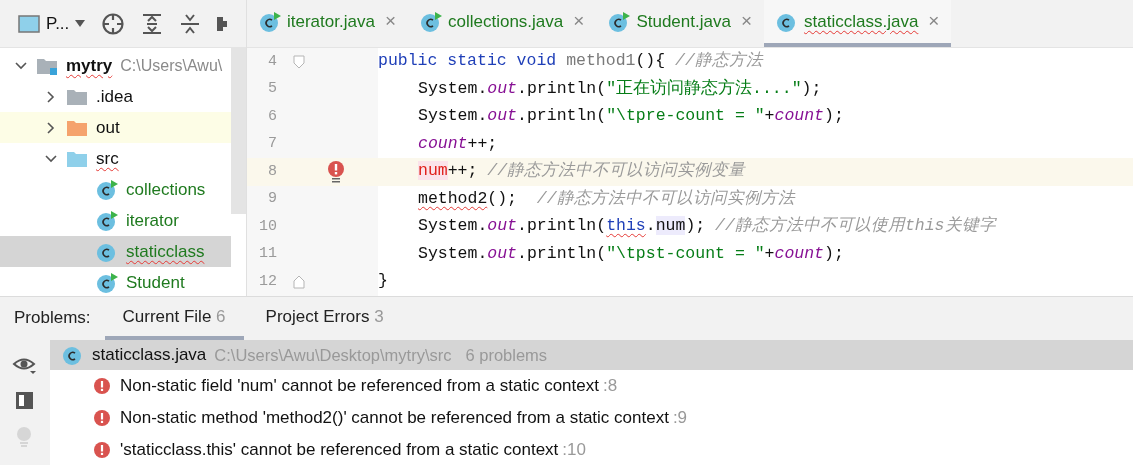 The height and width of the screenshot is (465, 1133). I want to click on line-reference: :9, so click(680, 418).